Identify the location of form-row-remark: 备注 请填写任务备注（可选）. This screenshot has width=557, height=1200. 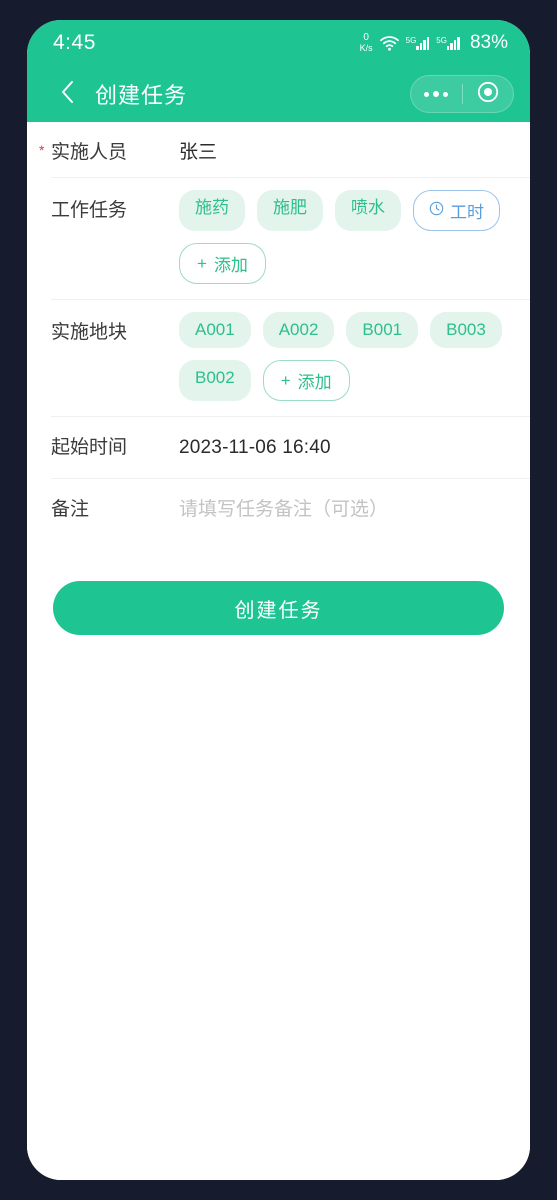
(278, 510).